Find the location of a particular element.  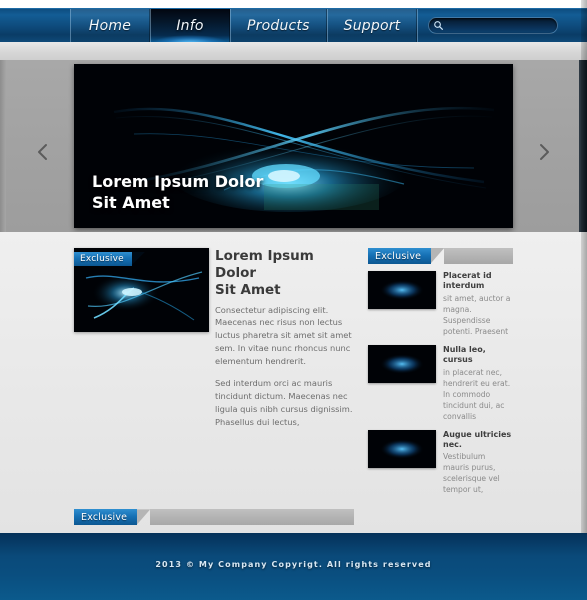

hero-title-line2: Sit Amet is located at coordinates (131, 203).